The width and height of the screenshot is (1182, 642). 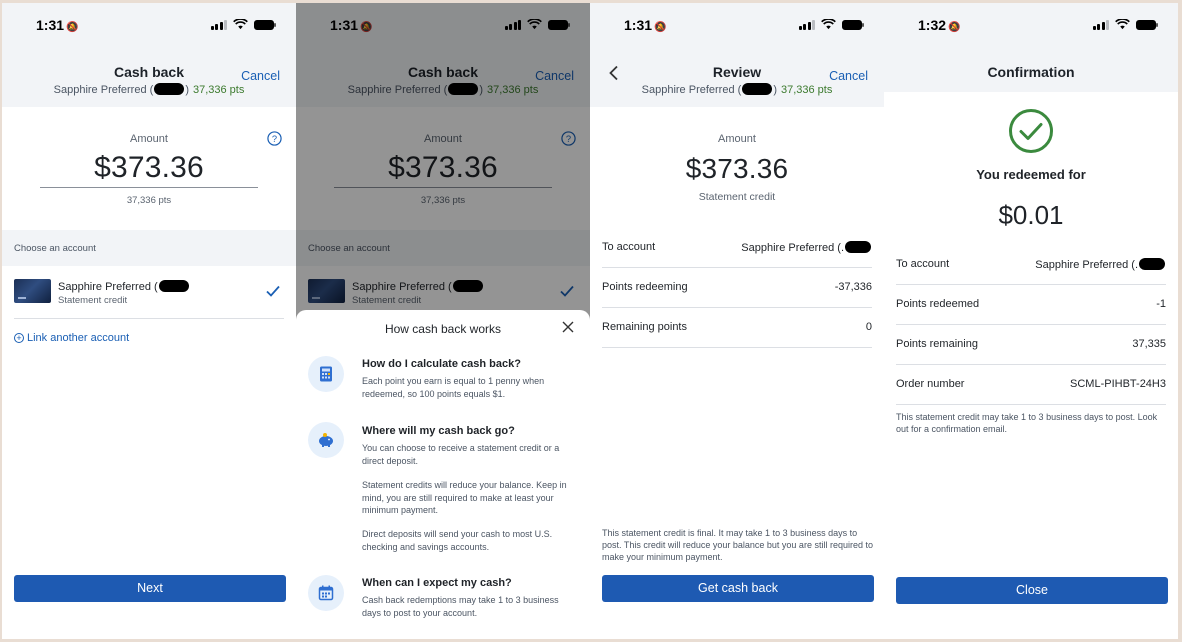 What do you see at coordinates (150, 588) in the screenshot?
I see `next-button: Next` at bounding box center [150, 588].